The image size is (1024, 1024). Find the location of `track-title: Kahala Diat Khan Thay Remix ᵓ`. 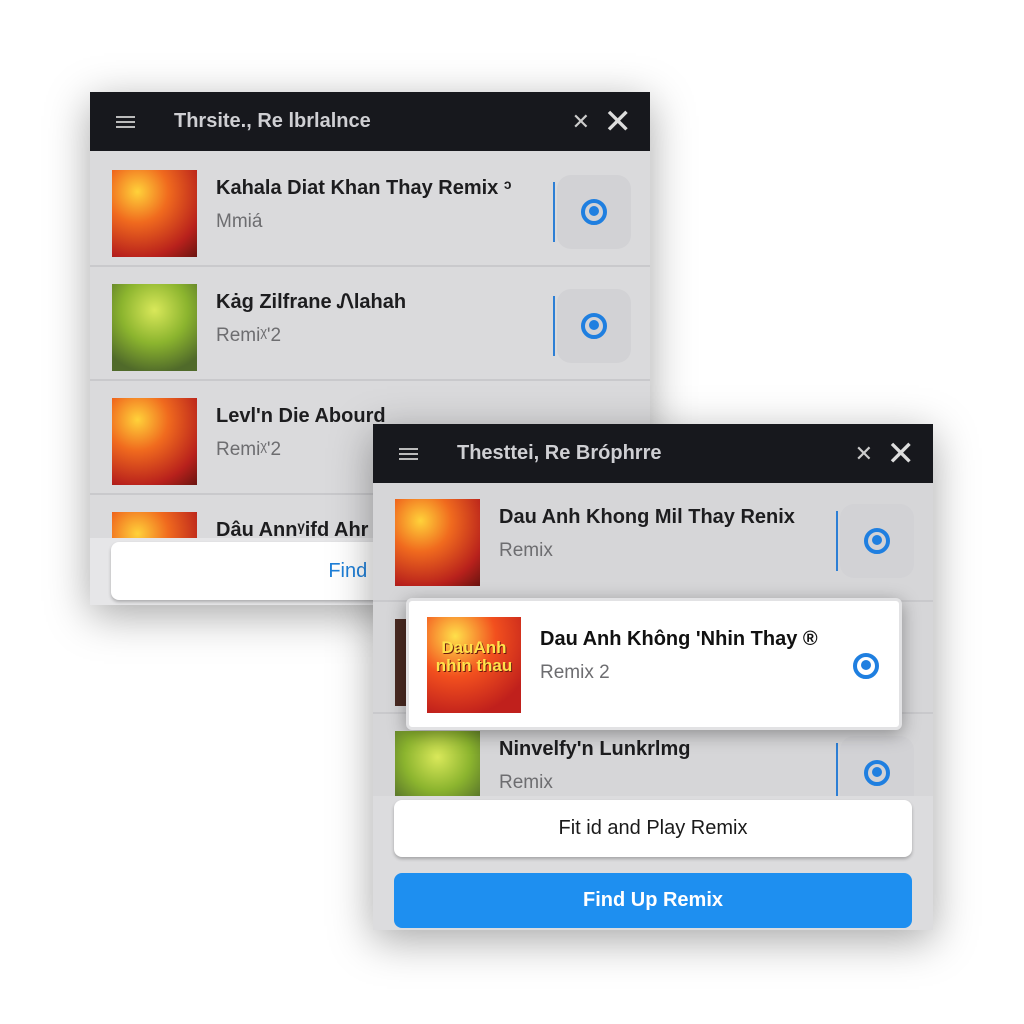

track-title: Kahala Diat Khan Thay Remix ᵓ is located at coordinates (364, 188).